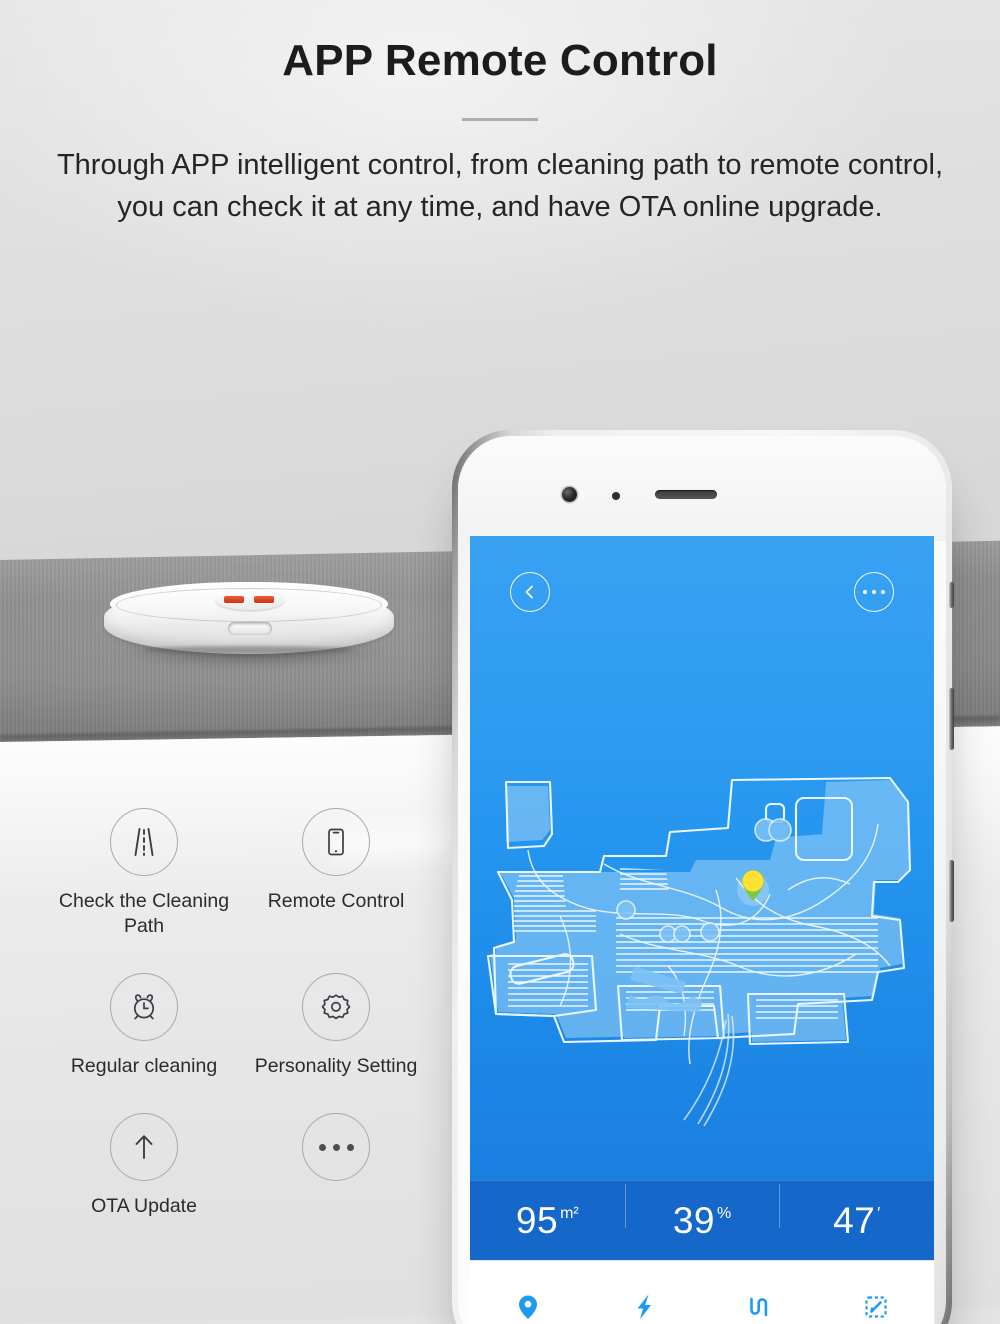  Describe the element at coordinates (500, 119) in the screenshot. I see `title-divider` at that location.